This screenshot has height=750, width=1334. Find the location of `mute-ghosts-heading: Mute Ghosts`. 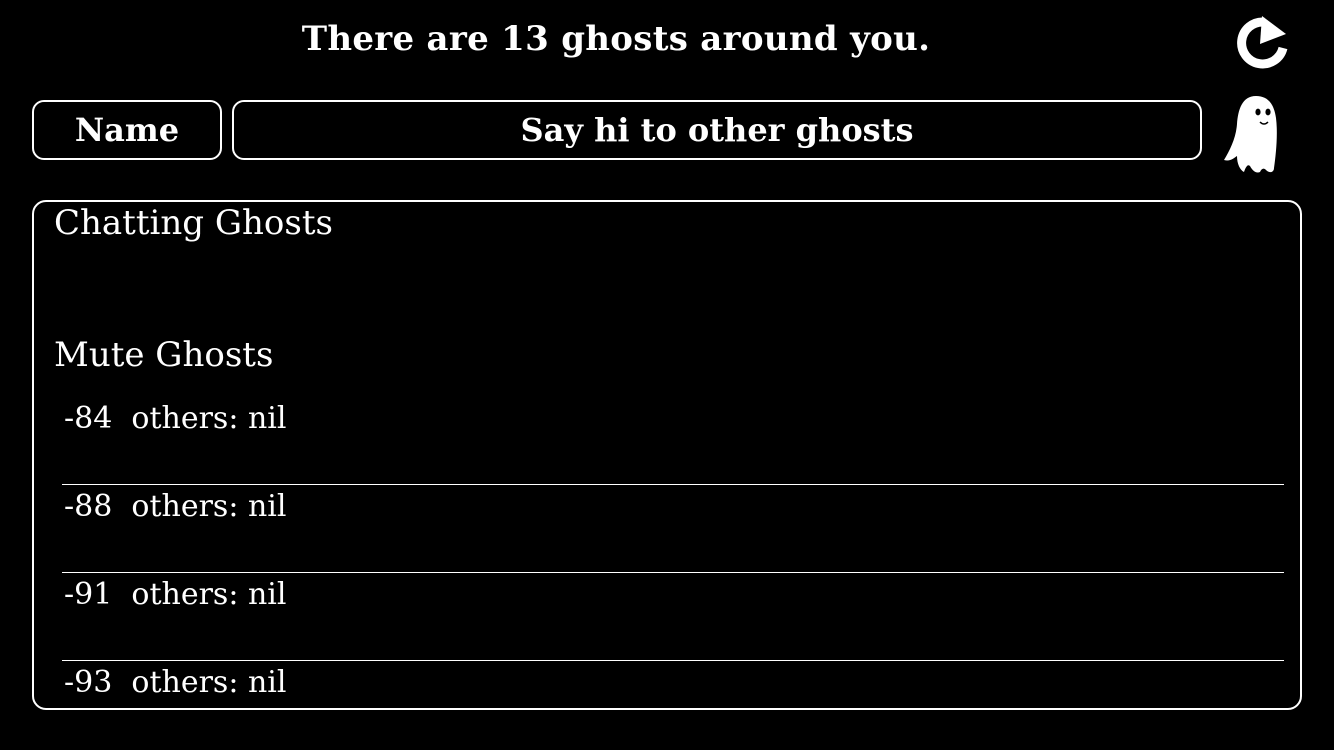

mute-ghosts-heading: Mute Ghosts is located at coordinates (164, 355).